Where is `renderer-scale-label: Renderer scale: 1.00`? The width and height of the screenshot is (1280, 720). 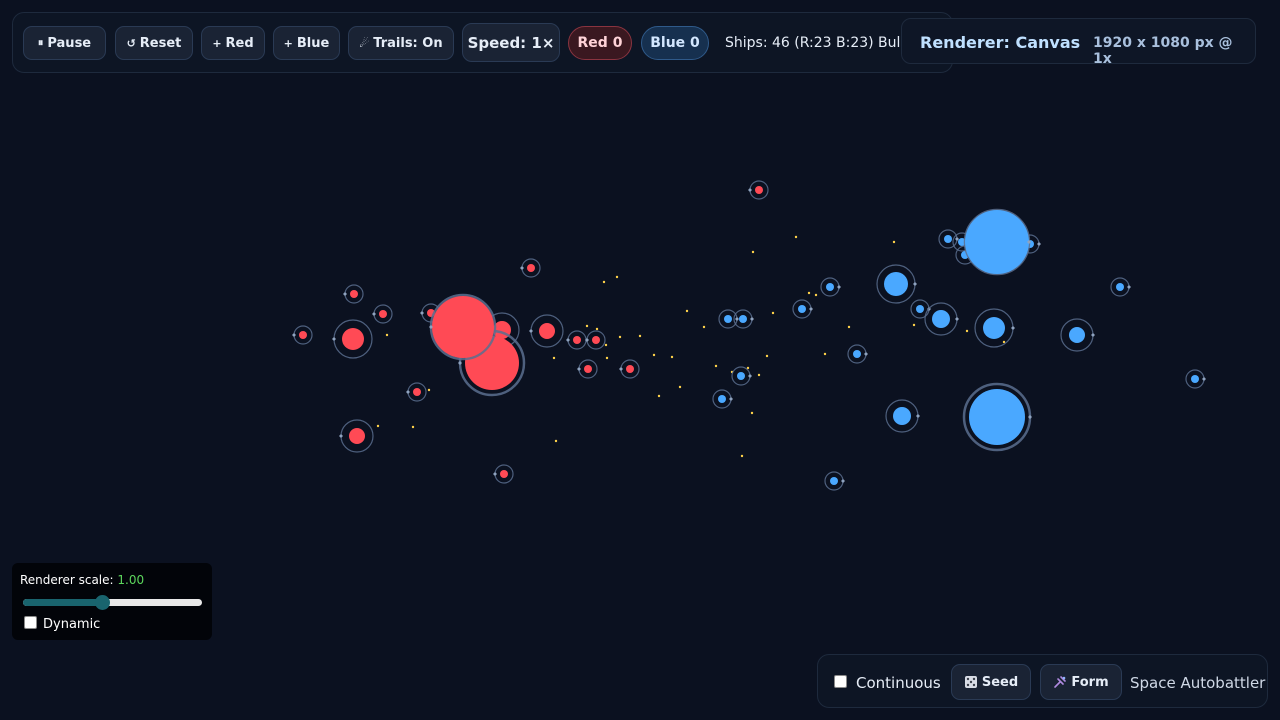 renderer-scale-label: Renderer scale: 1.00 is located at coordinates (82, 580).